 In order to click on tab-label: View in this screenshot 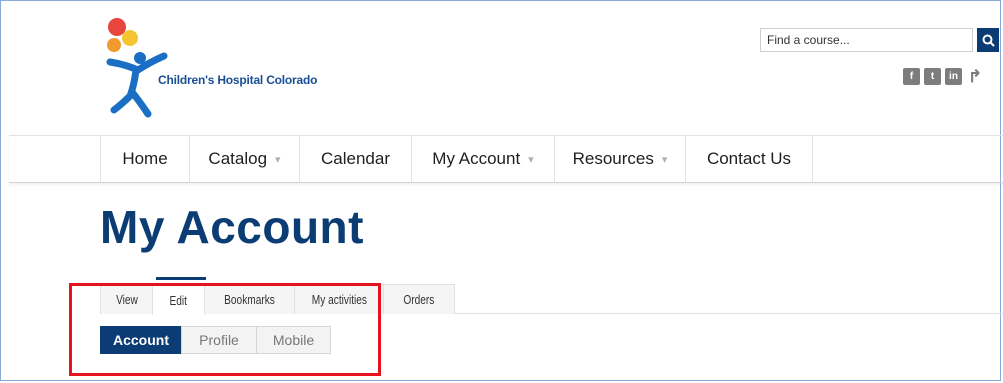, I will do `click(126, 299)`.